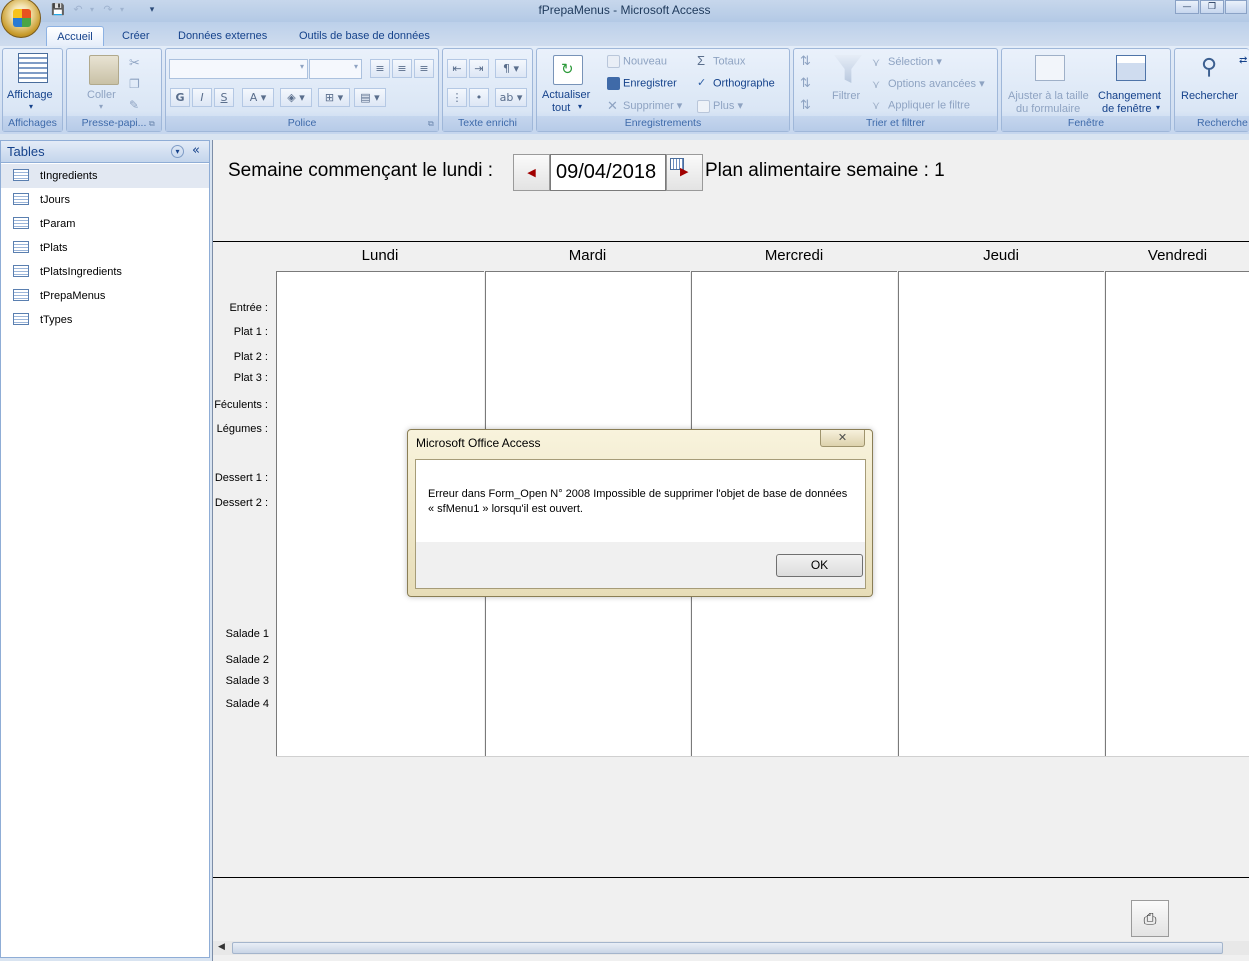 The height and width of the screenshot is (961, 1249). What do you see at coordinates (1212, 123) in the screenshot?
I see `group-label-recherche: Recherche` at bounding box center [1212, 123].